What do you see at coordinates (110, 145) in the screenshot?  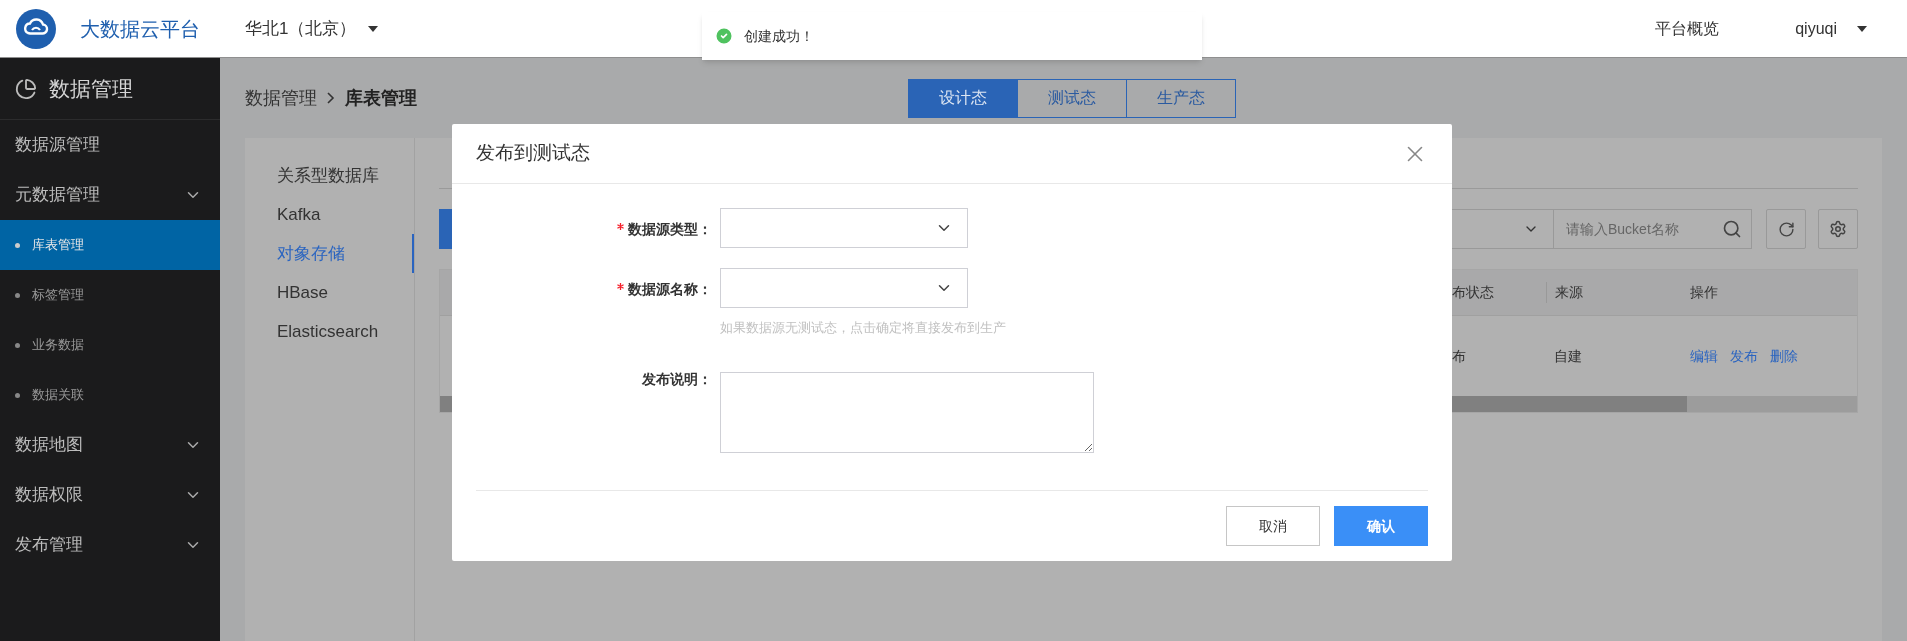 I see `sidebar-item: 数据源管理` at bounding box center [110, 145].